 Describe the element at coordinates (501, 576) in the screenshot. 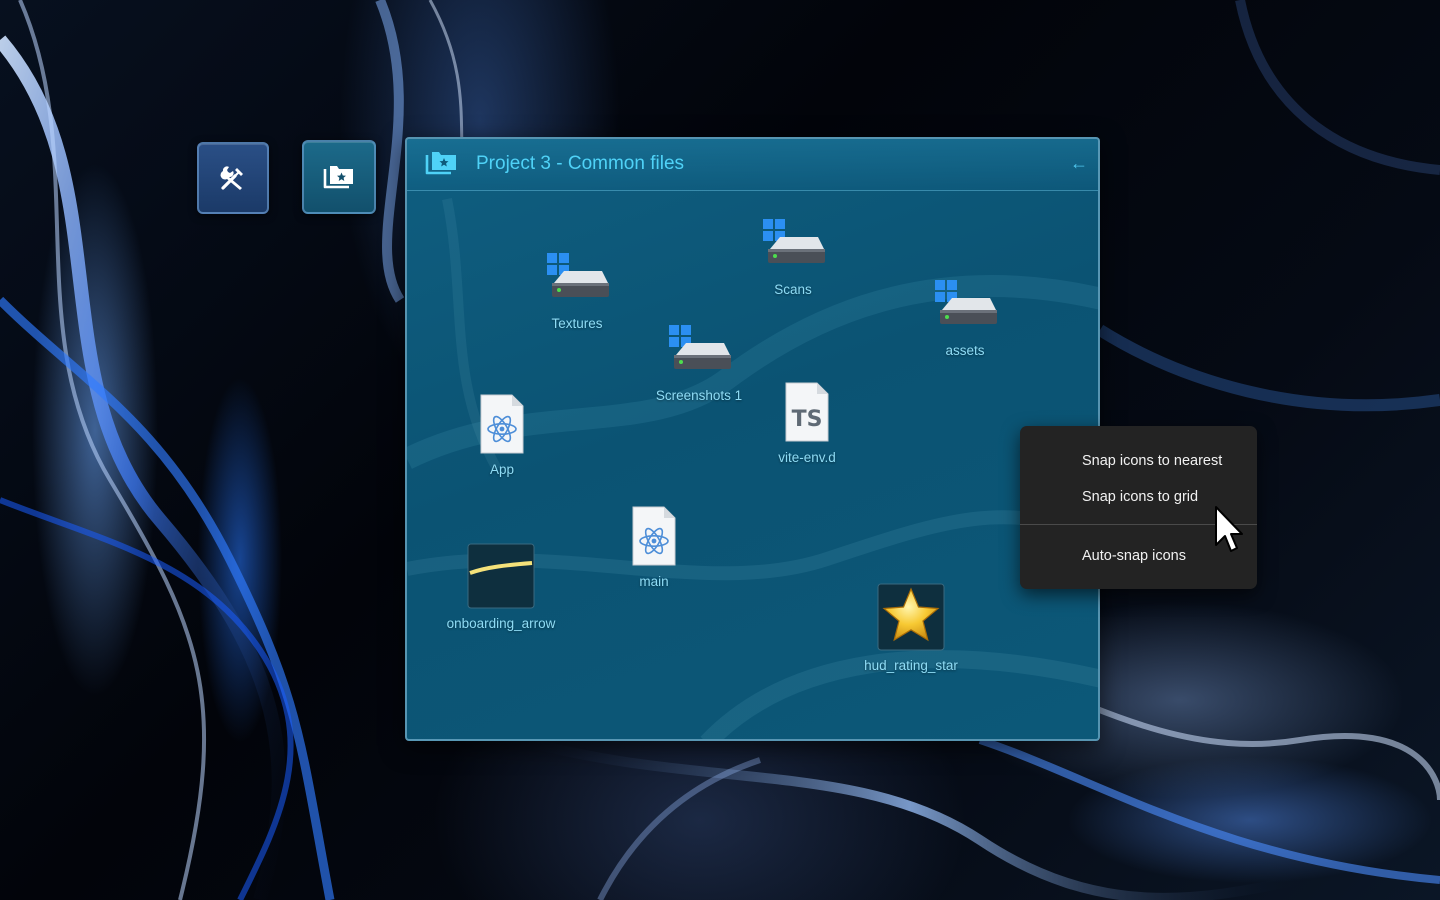

I see `image-thumbnail-icon` at that location.